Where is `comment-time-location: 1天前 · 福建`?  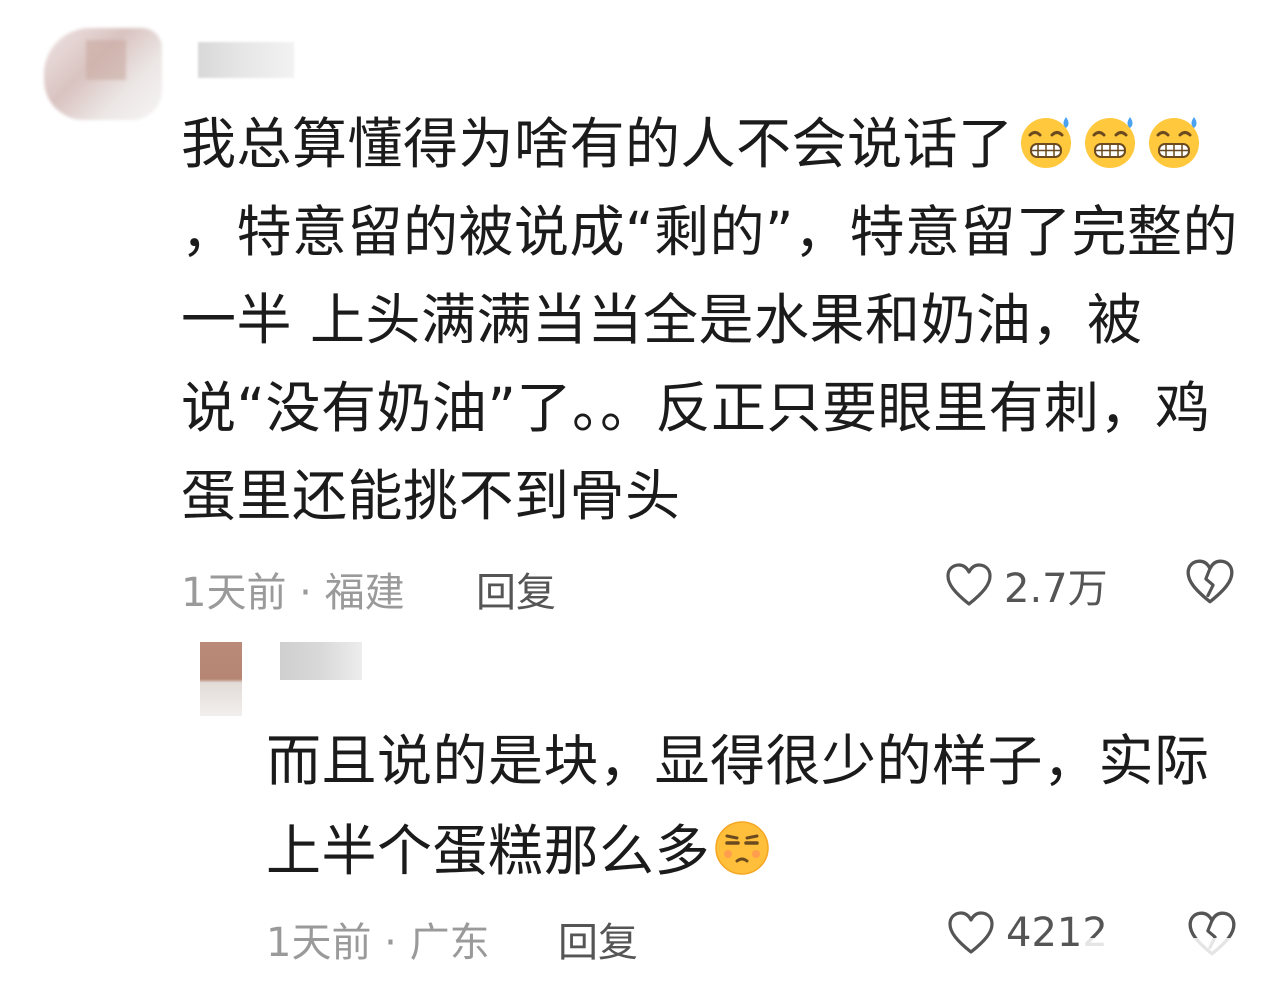
comment-time-location: 1天前 · 福建 is located at coordinates (293, 593).